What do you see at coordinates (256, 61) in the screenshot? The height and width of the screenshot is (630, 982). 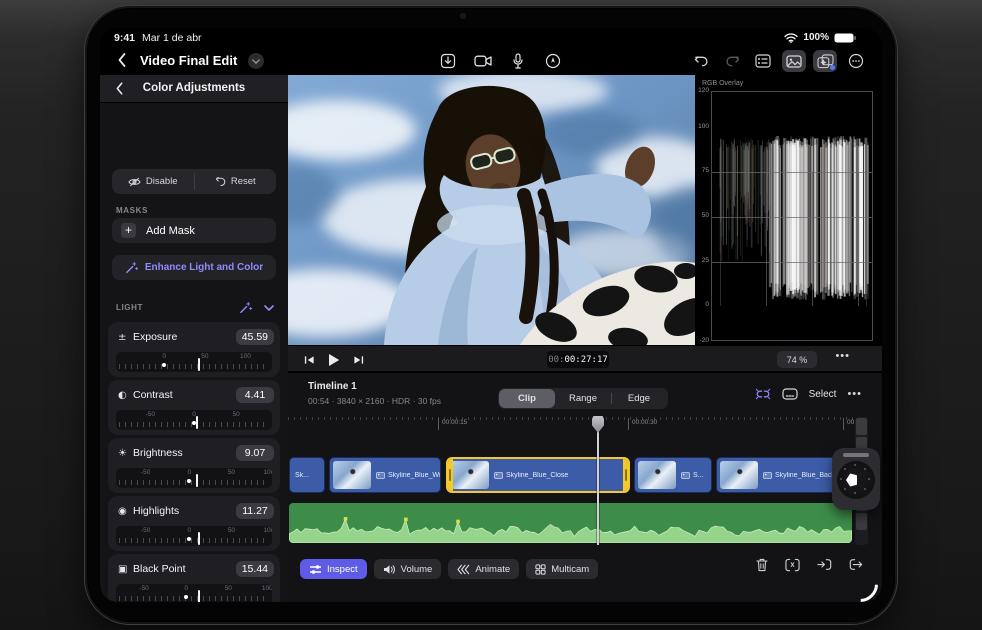 I see `title-chevron-down-icon` at bounding box center [256, 61].